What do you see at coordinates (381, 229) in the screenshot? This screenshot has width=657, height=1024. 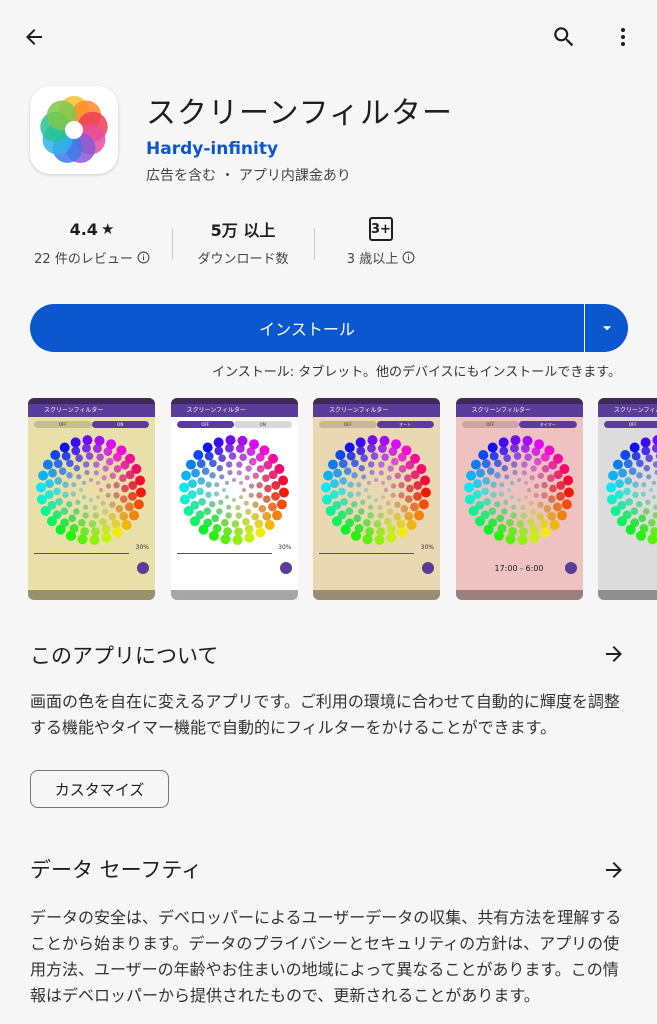 I see `age-rating-badge: 3+` at bounding box center [381, 229].